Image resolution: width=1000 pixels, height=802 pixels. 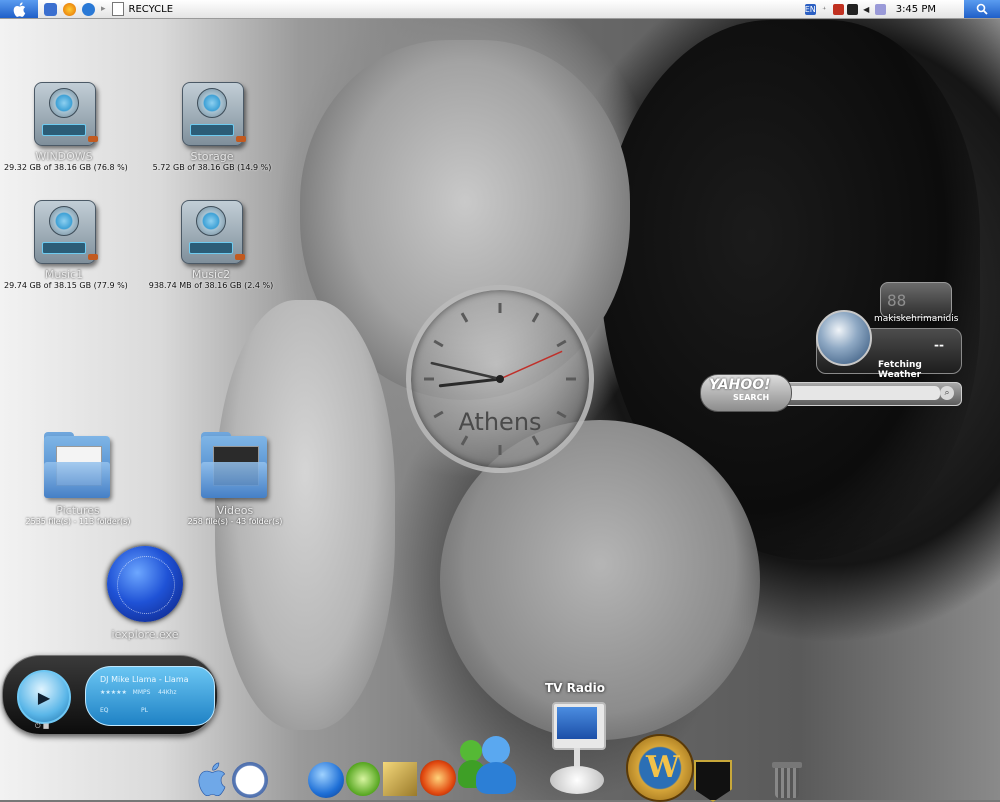 What do you see at coordinates (824, 9) in the screenshot?
I see `tray-arrow-icon: ⁺` at bounding box center [824, 9].